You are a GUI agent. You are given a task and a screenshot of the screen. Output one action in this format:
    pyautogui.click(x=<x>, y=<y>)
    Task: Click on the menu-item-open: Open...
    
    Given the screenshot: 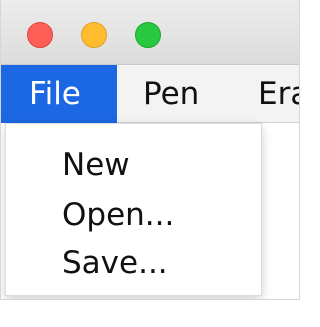 What is the action you would take?
    pyautogui.click(x=118, y=215)
    